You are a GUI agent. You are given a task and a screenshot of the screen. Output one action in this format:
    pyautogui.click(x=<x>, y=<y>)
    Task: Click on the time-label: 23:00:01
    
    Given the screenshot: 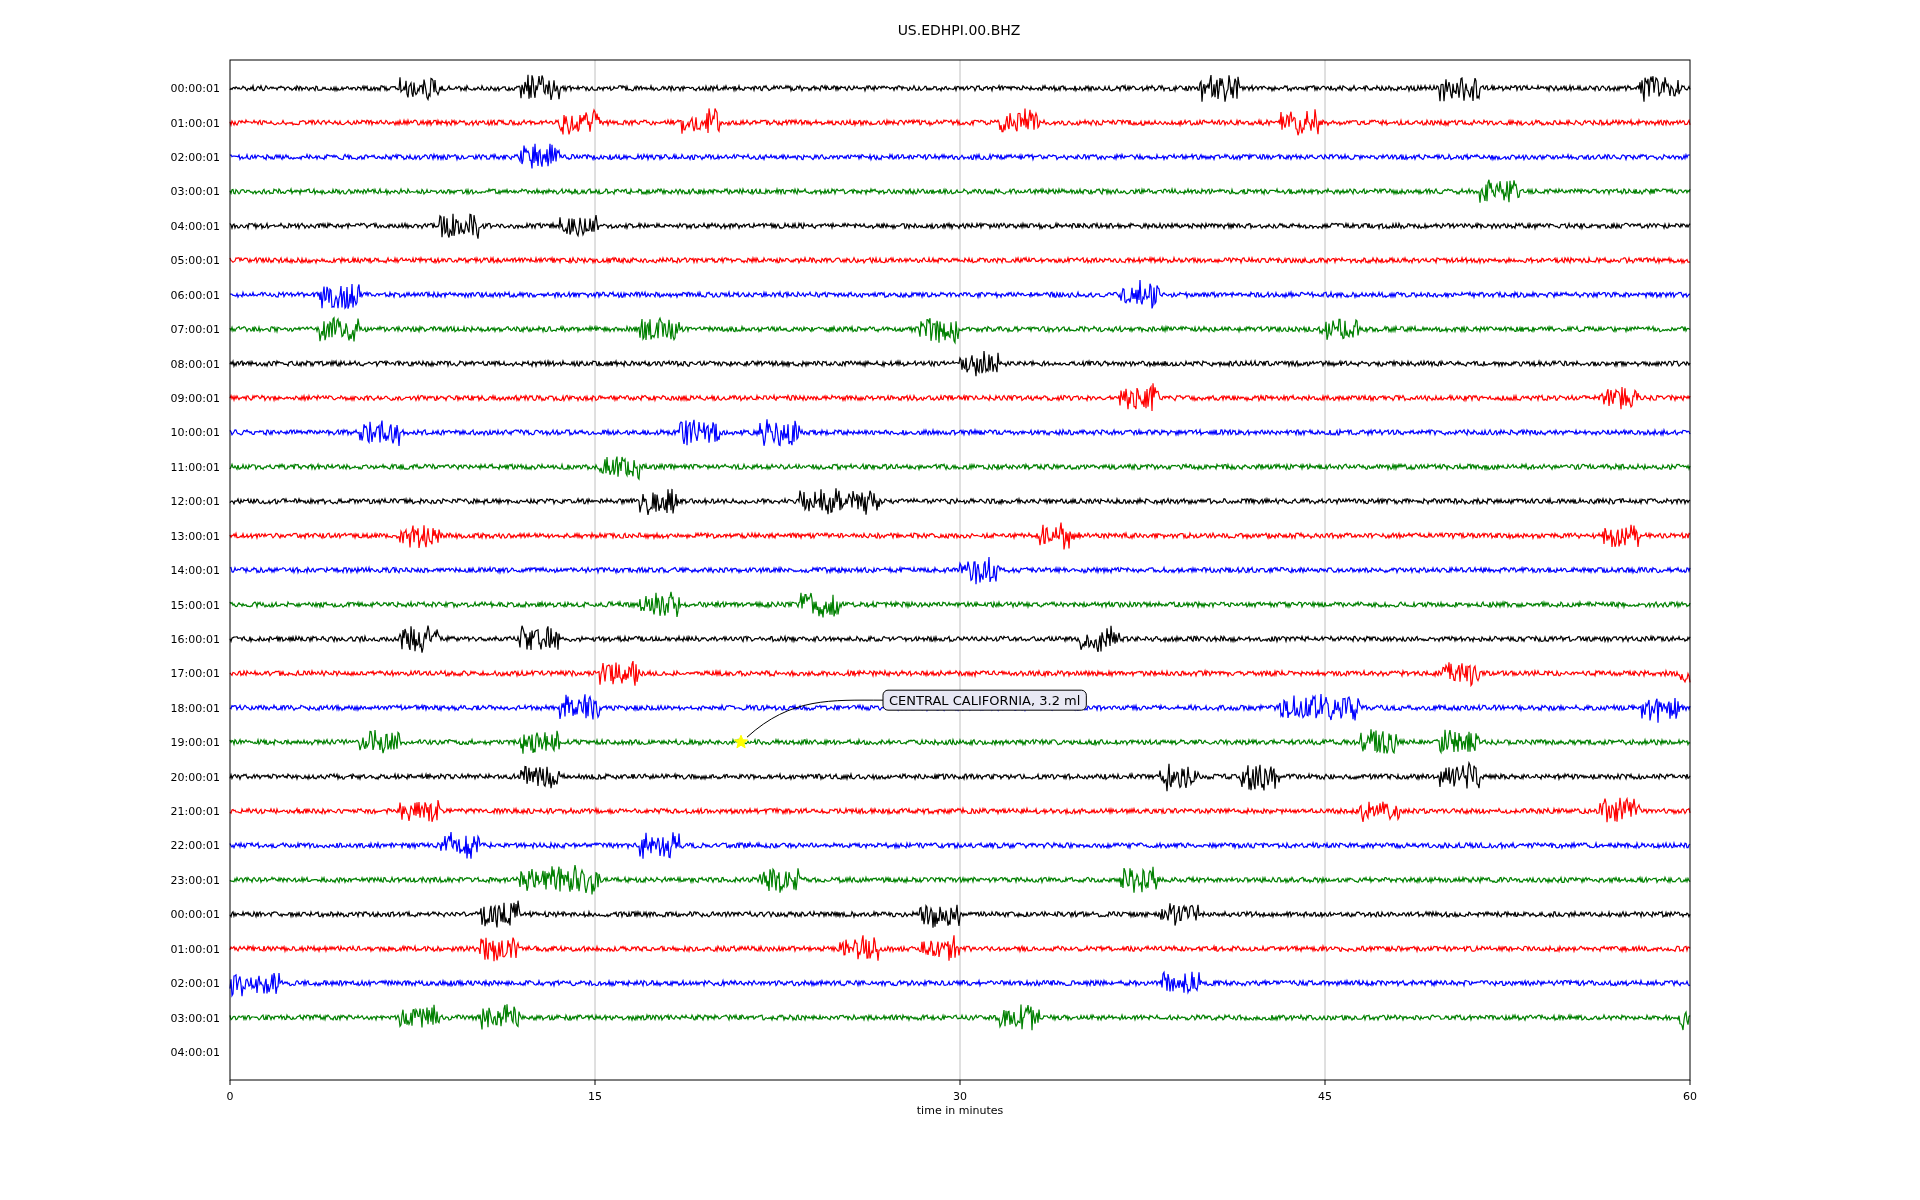 What is the action you would take?
    pyautogui.click(x=195, y=880)
    